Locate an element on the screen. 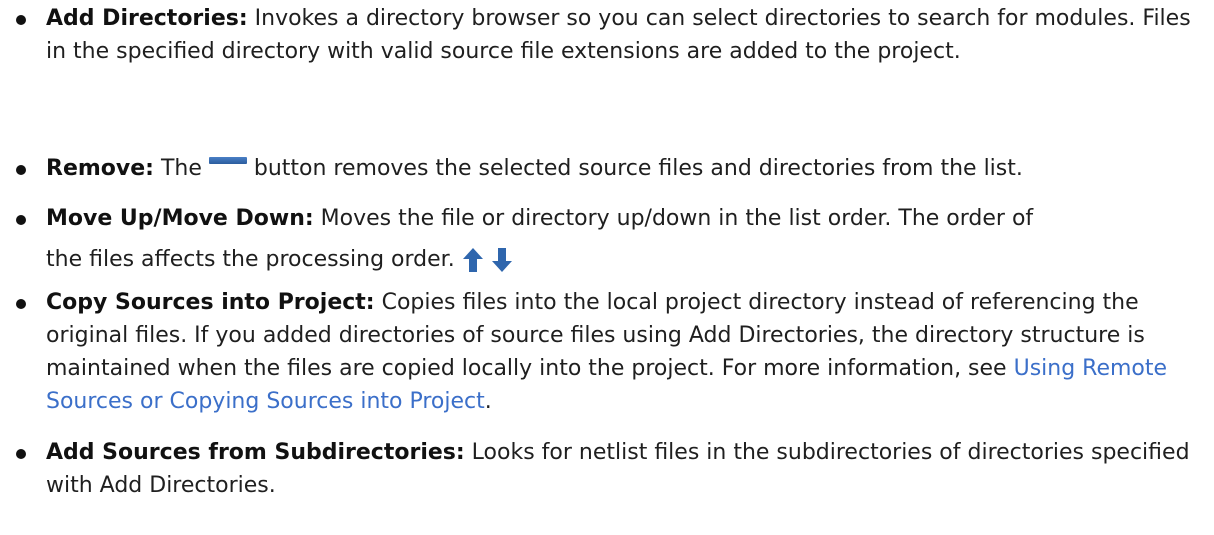 The image size is (1214, 535). minus-bar-icon is located at coordinates (227, 160).